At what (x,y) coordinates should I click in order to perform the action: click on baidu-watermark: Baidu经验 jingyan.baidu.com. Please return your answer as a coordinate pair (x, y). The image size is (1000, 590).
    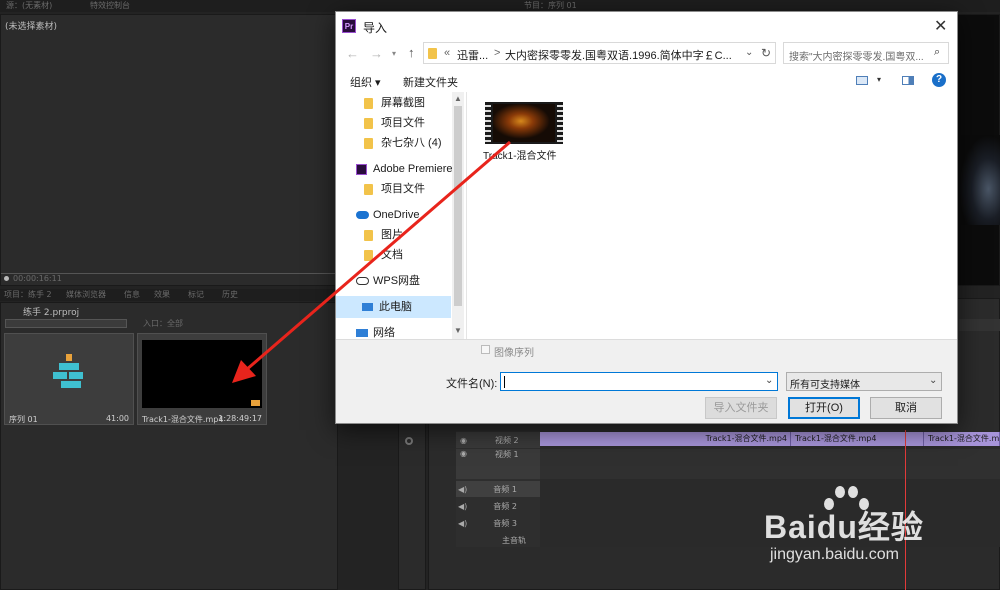
    Looking at the image, I should click on (879, 526).